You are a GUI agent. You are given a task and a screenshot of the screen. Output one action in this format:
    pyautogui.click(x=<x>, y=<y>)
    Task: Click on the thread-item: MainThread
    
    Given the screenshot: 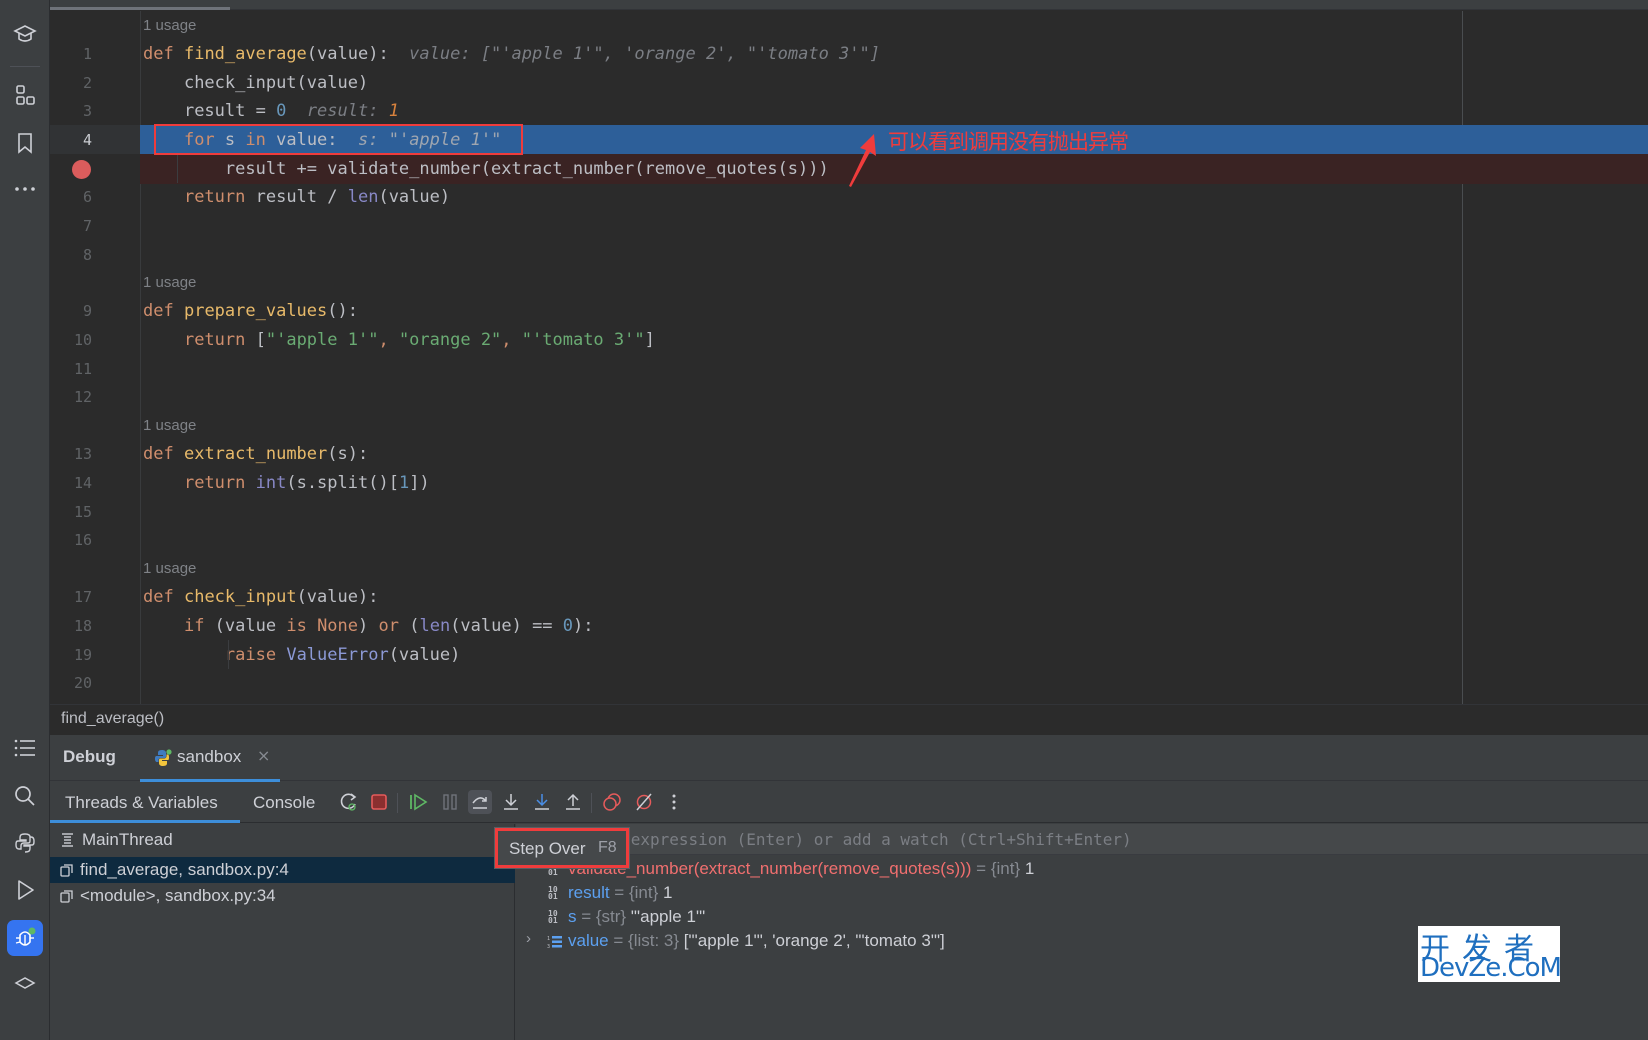 What is the action you would take?
    pyautogui.click(x=282, y=840)
    